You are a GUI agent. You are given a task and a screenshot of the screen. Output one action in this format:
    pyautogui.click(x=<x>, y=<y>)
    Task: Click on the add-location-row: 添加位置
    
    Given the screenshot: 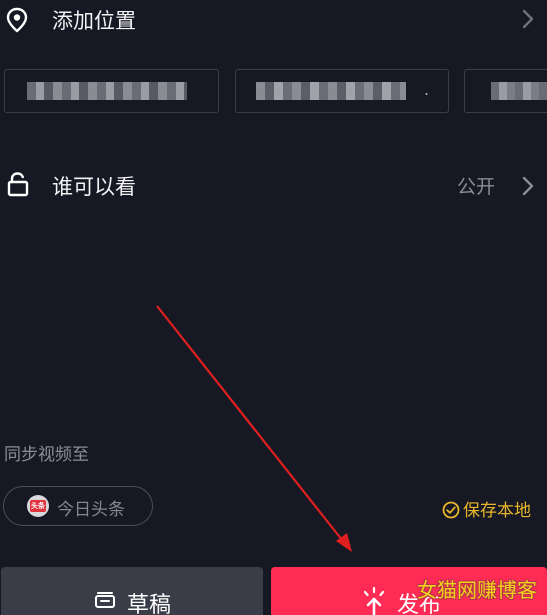 What is the action you would take?
    pyautogui.click(x=273, y=20)
    